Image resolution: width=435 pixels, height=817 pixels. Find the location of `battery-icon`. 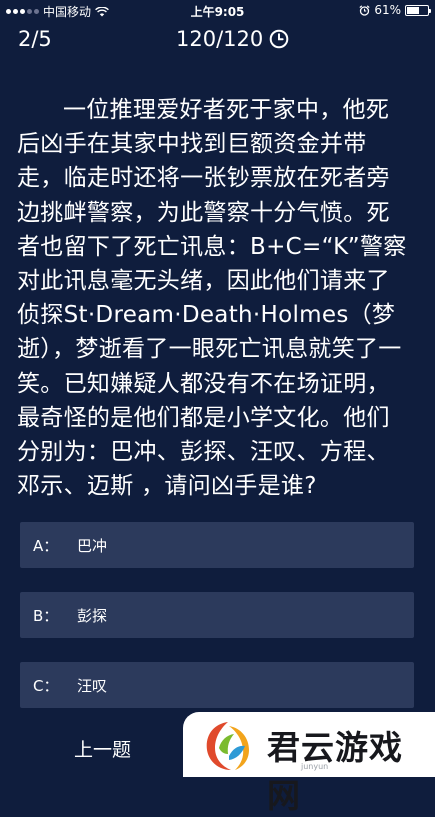

battery-icon is located at coordinates (418, 10).